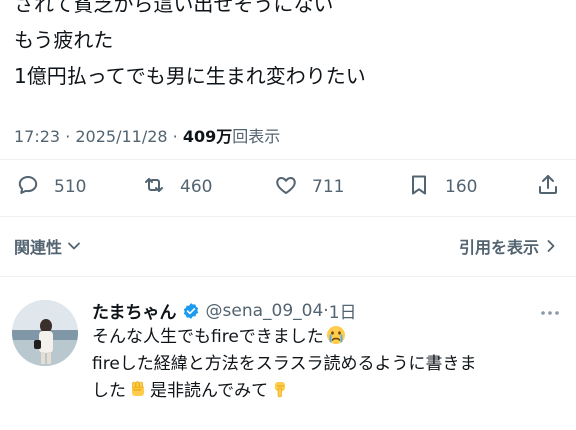 The image size is (576, 430). Describe the element at coordinates (70, 187) in the screenshot. I see `reply-count: 510` at that location.